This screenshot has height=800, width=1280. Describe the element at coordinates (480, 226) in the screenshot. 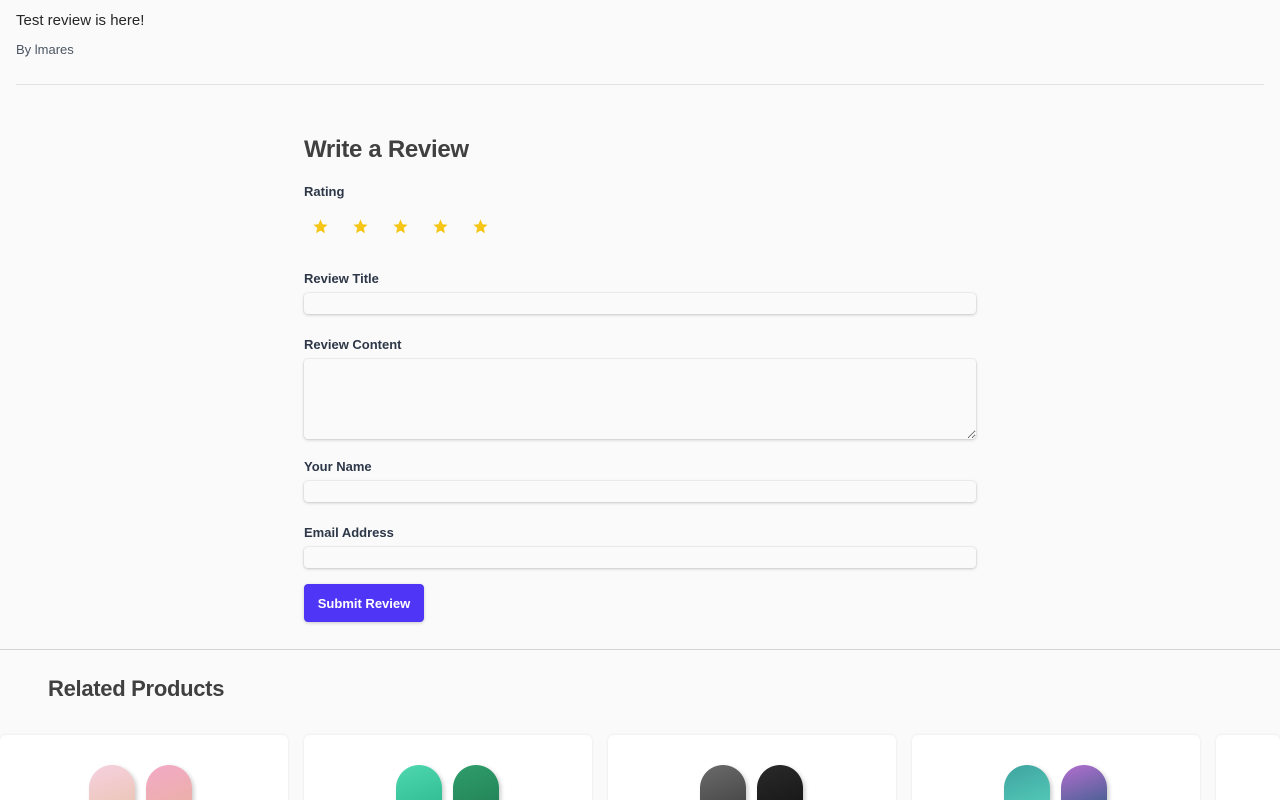

I see `star-5-icon` at that location.